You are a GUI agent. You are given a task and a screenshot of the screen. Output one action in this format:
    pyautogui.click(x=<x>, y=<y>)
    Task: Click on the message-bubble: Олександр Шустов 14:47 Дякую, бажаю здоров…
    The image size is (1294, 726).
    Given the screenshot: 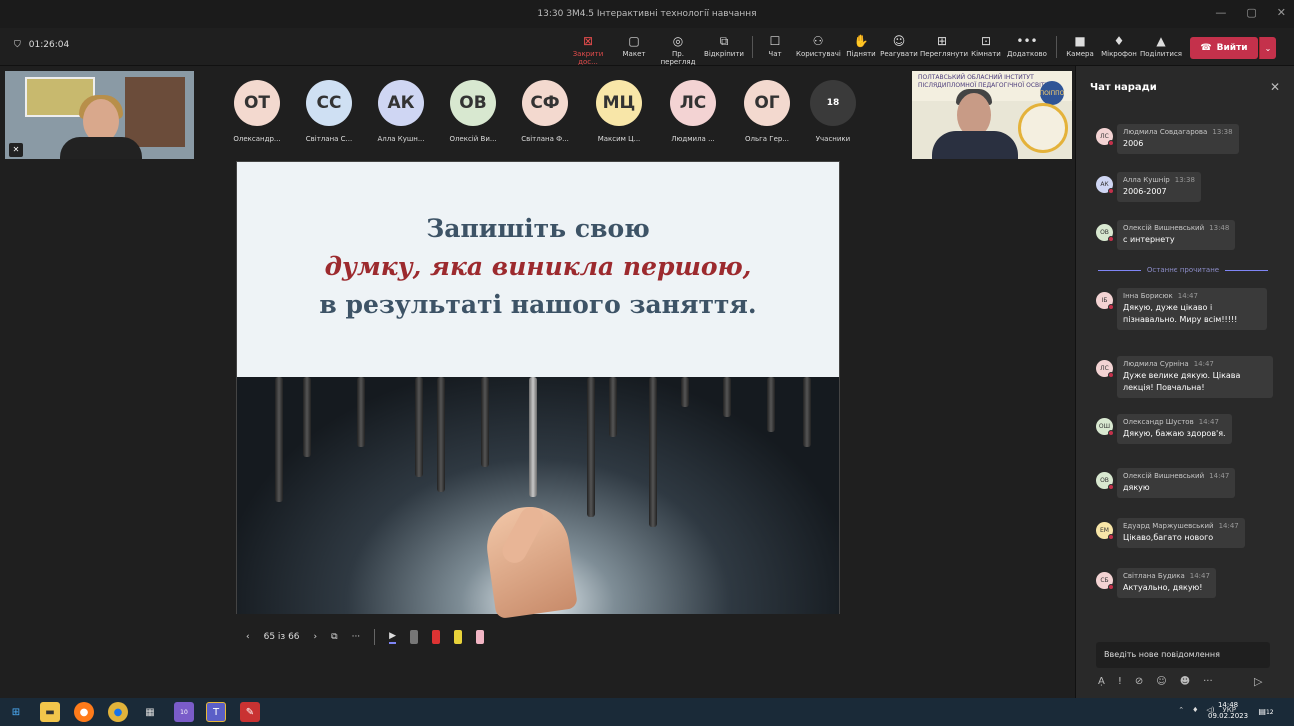 What is the action you would take?
    pyautogui.click(x=1174, y=429)
    